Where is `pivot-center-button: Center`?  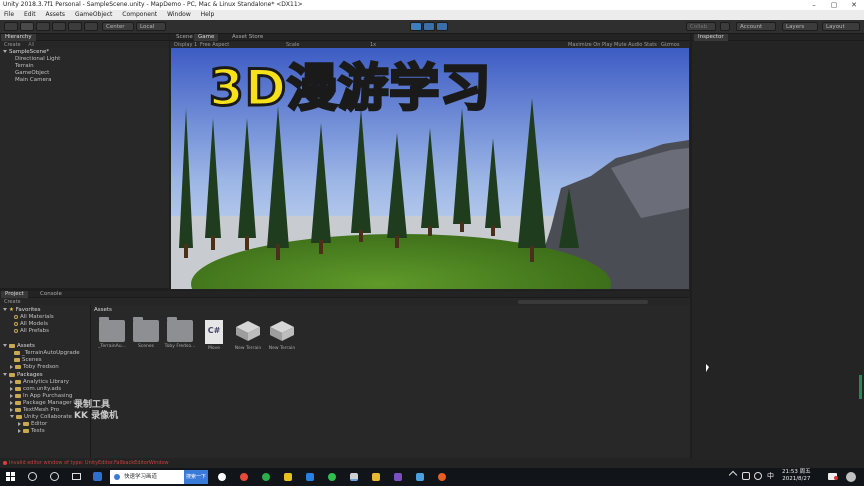
pivot-center-button: Center is located at coordinates (118, 26).